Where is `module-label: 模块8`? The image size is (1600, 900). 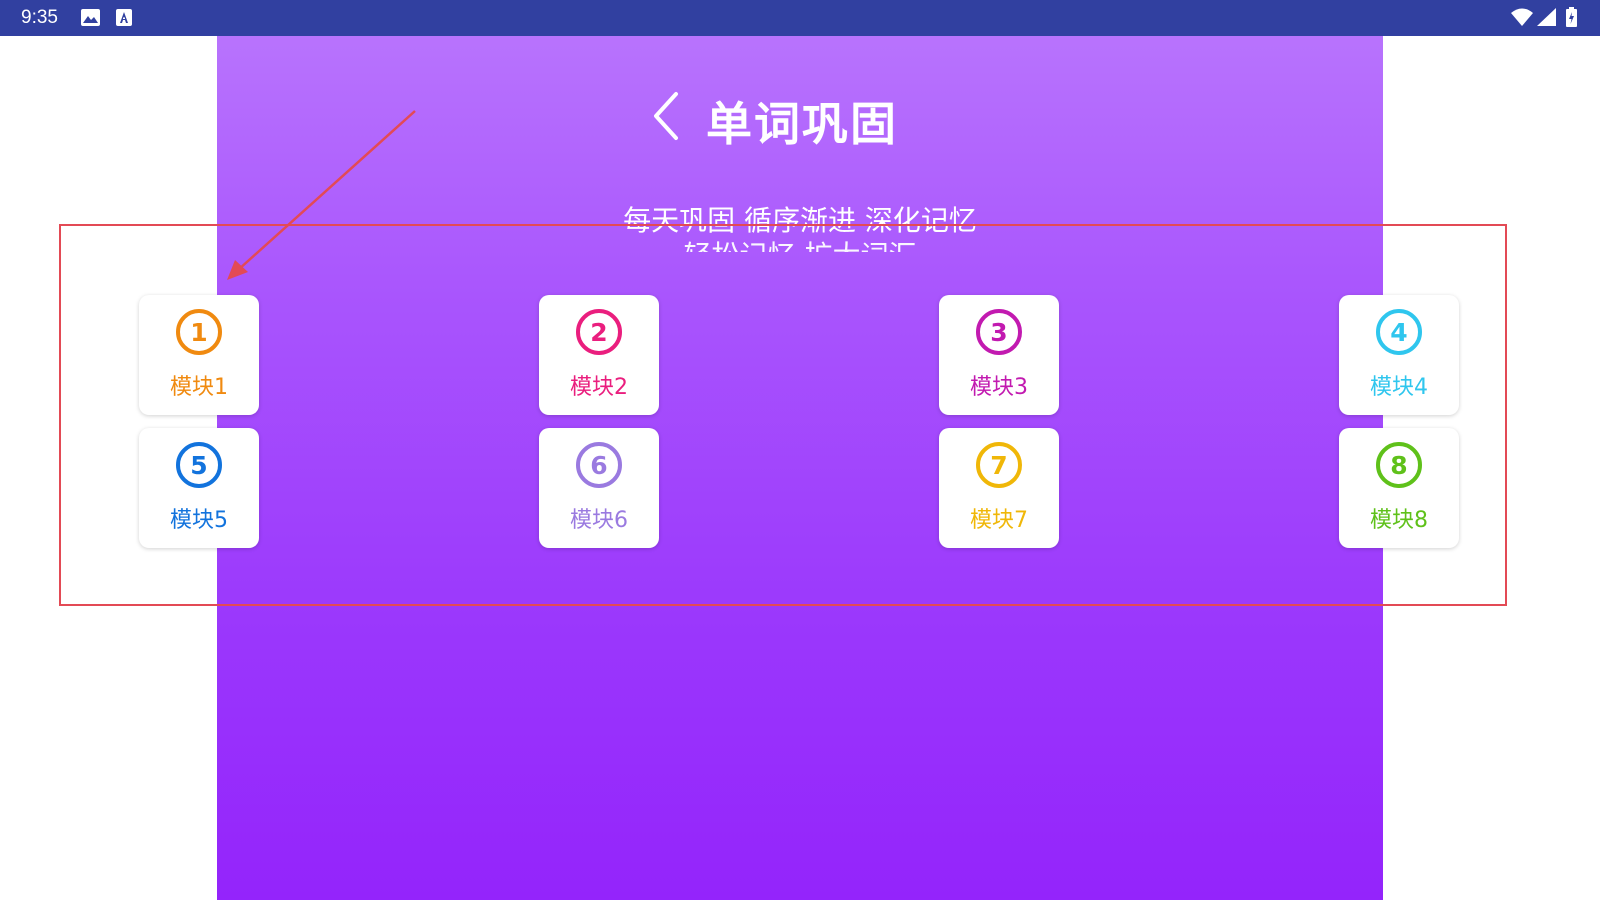
module-label: 模块8 is located at coordinates (1399, 520).